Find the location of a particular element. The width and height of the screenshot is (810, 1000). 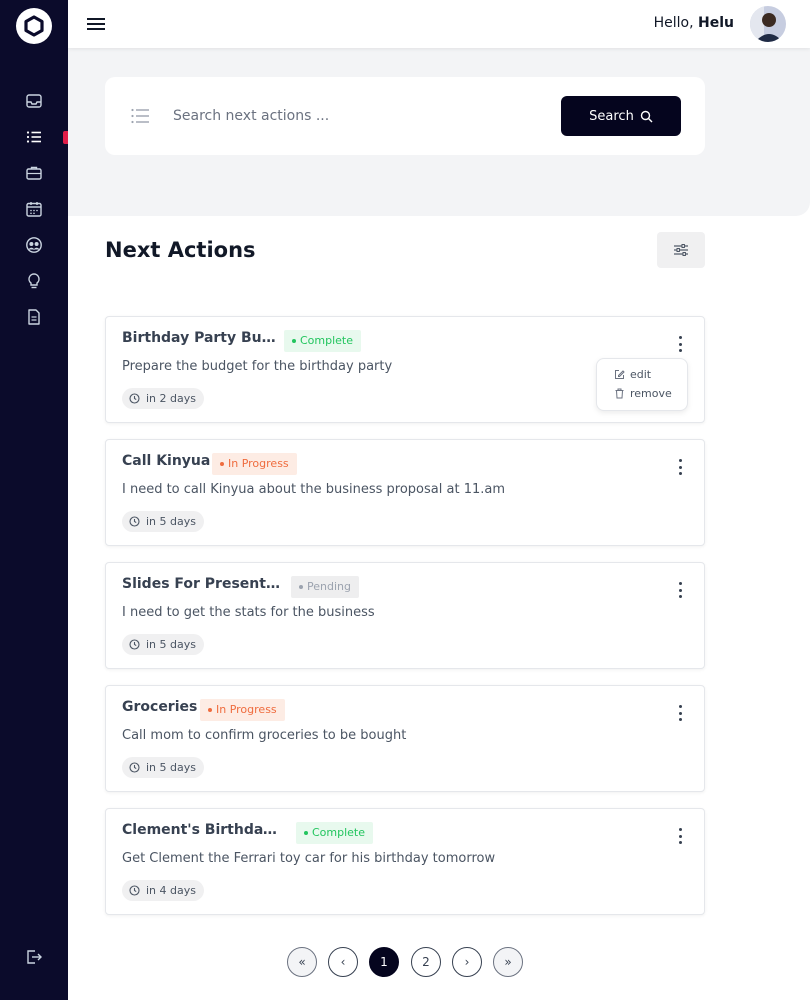

inbox-icon is located at coordinates (34, 101).